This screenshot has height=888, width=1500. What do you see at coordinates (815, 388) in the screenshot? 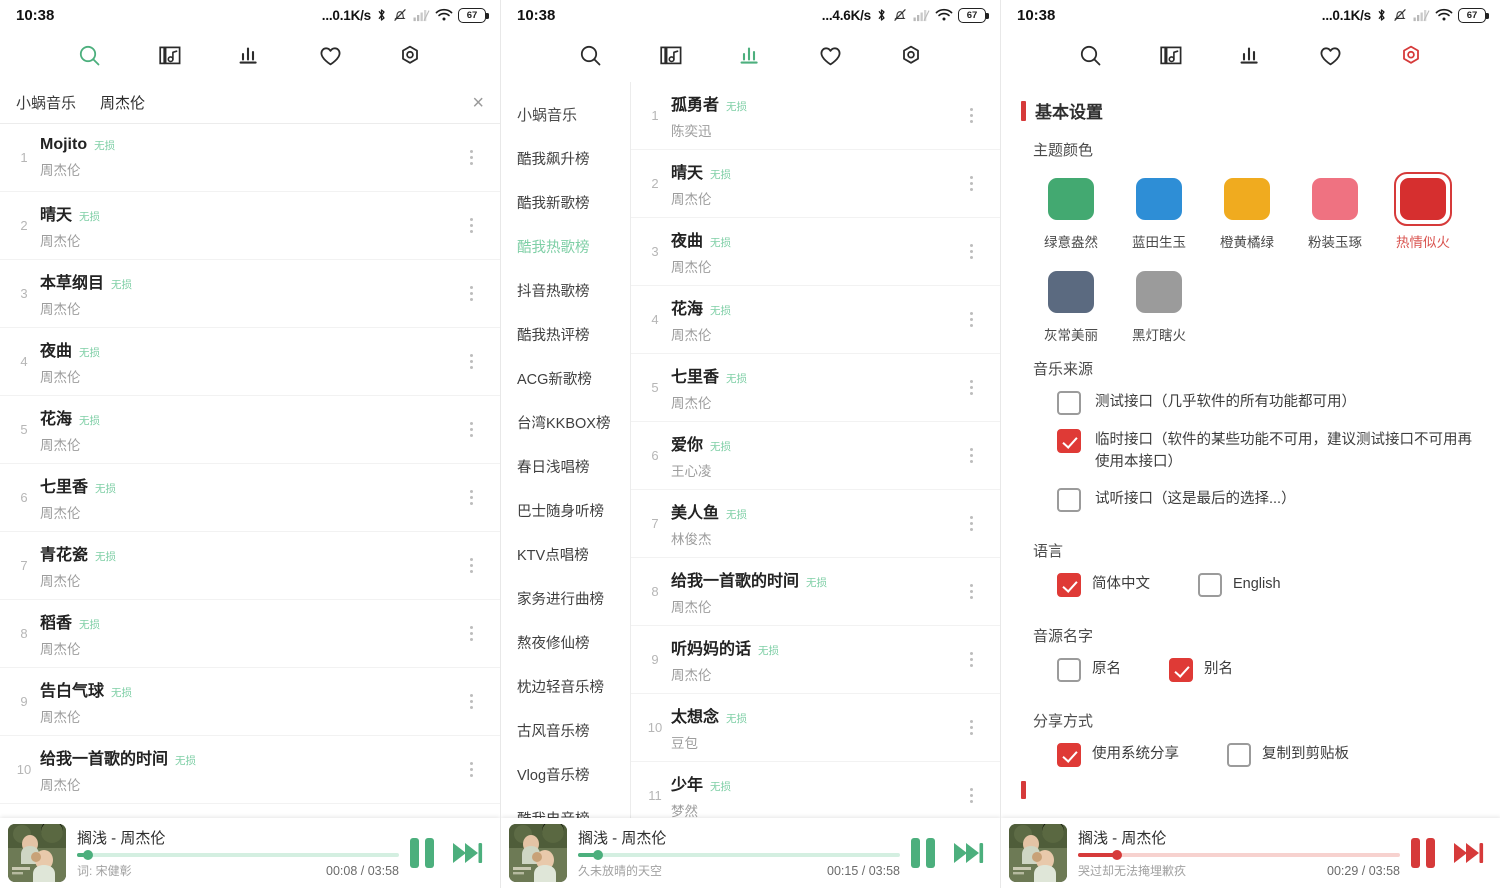
I see `song-row: 5 七里香 无损 周杰伦` at bounding box center [815, 388].